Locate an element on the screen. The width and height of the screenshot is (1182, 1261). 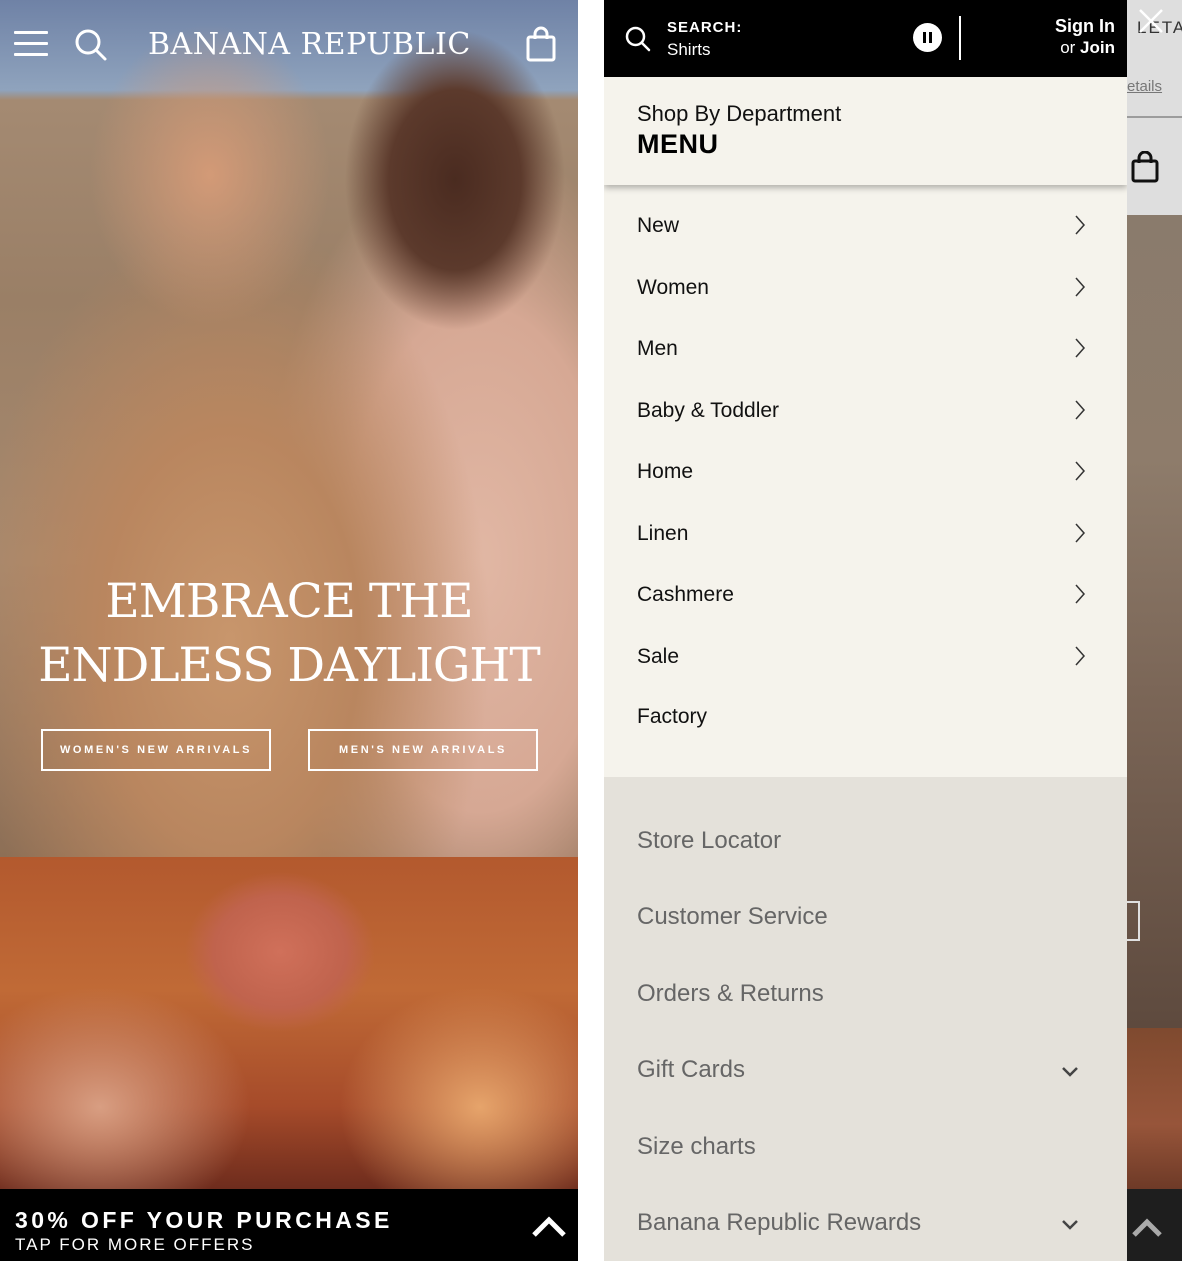
background-page: LETA etails is located at coordinates (1154, 630).